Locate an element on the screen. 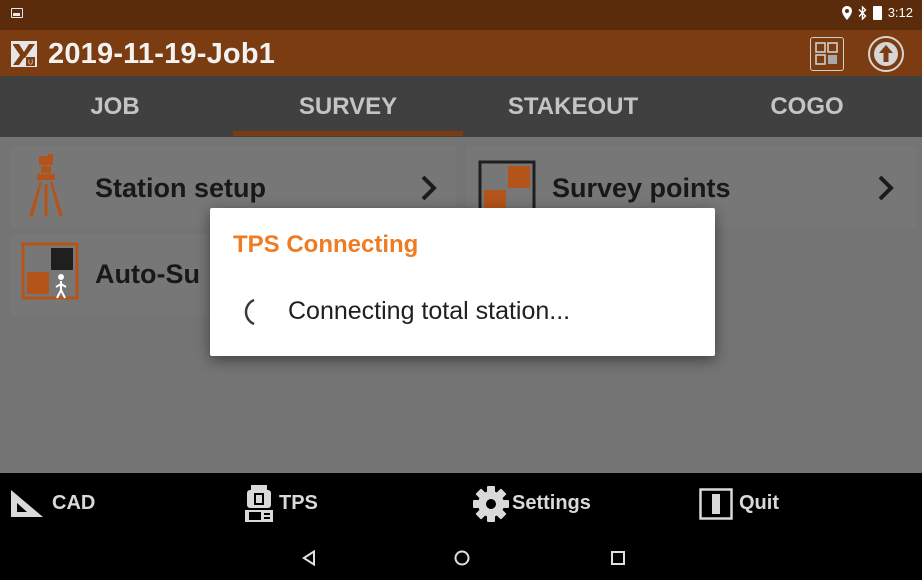 The height and width of the screenshot is (580, 922). quit-button: Quit is located at coordinates (739, 503).